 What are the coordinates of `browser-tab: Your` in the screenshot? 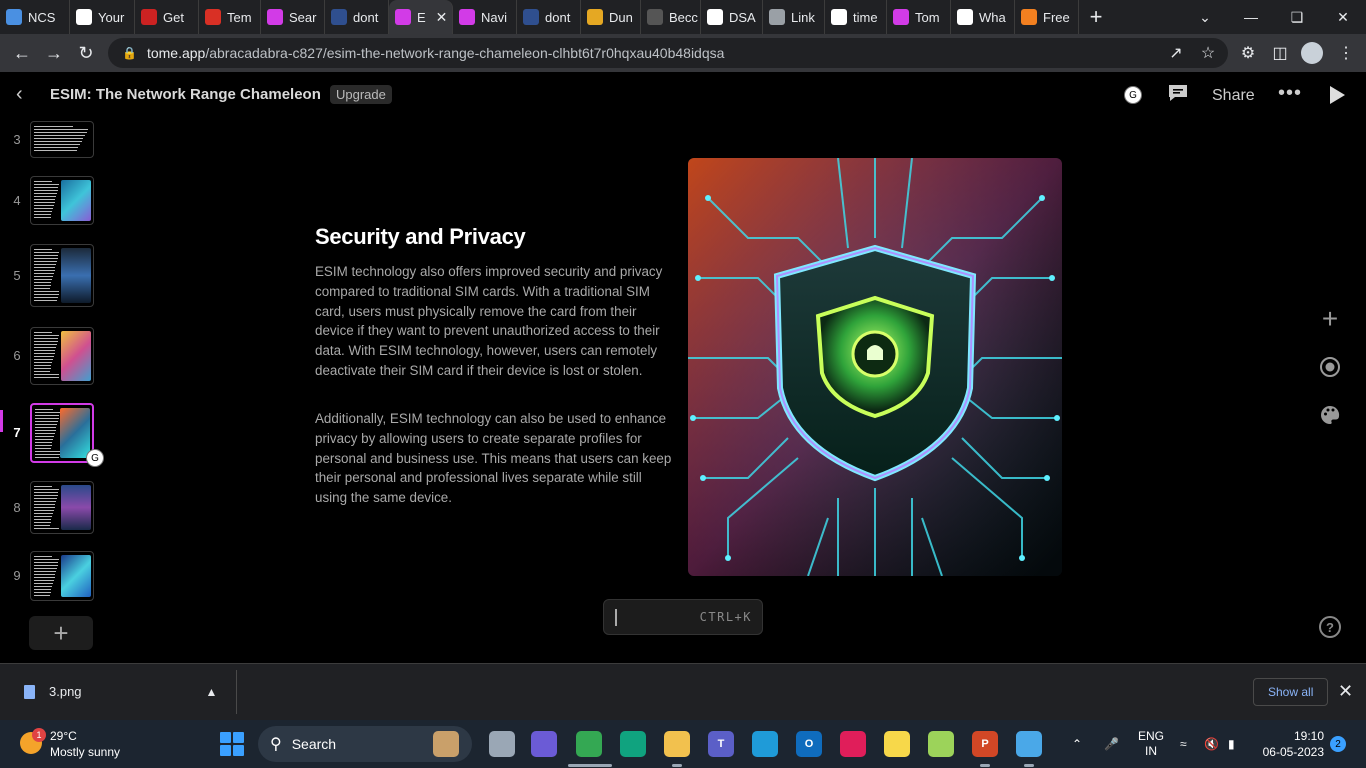 It's located at (102, 17).